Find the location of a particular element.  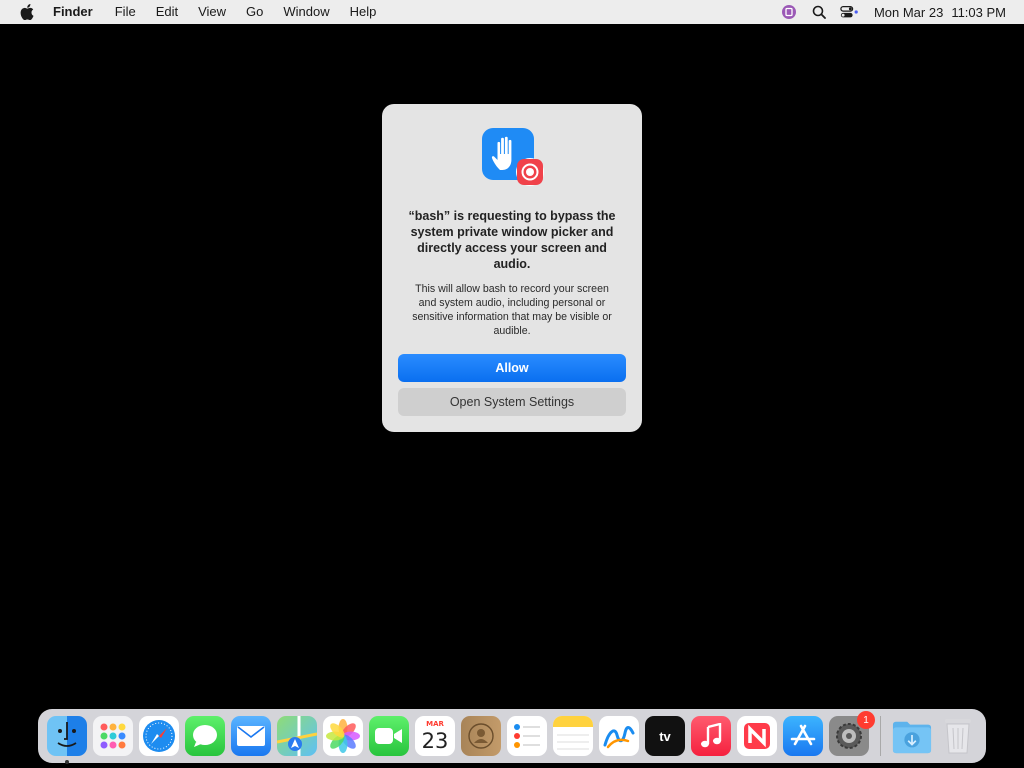

facetime-icon is located at coordinates (389, 736).